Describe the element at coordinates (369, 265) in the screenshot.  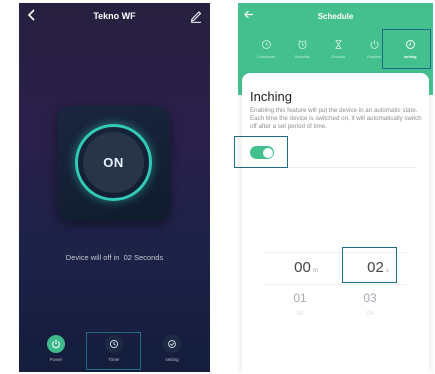
I see `seconds-highlight-frame` at that location.